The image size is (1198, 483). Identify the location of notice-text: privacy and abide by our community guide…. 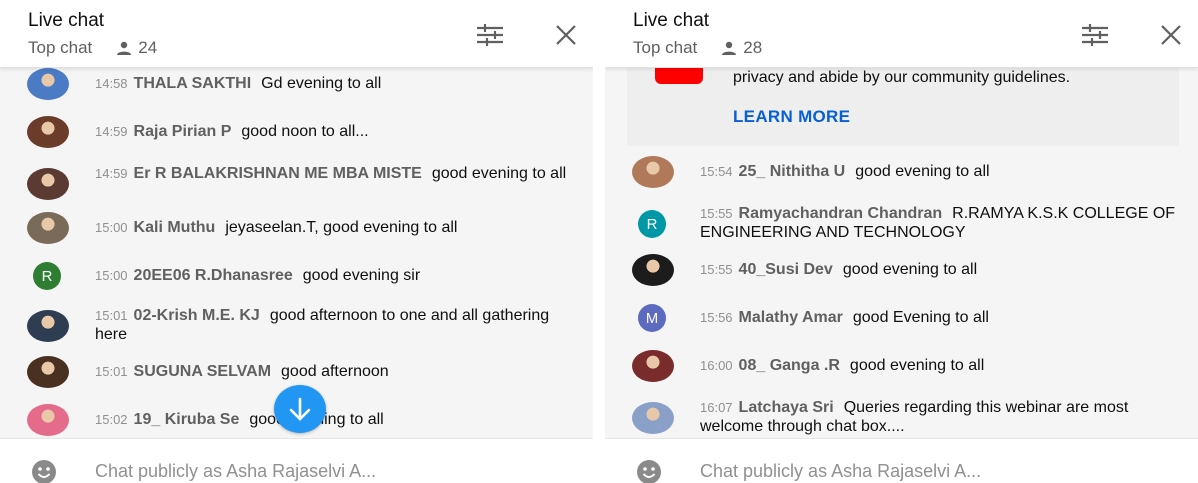
(902, 77).